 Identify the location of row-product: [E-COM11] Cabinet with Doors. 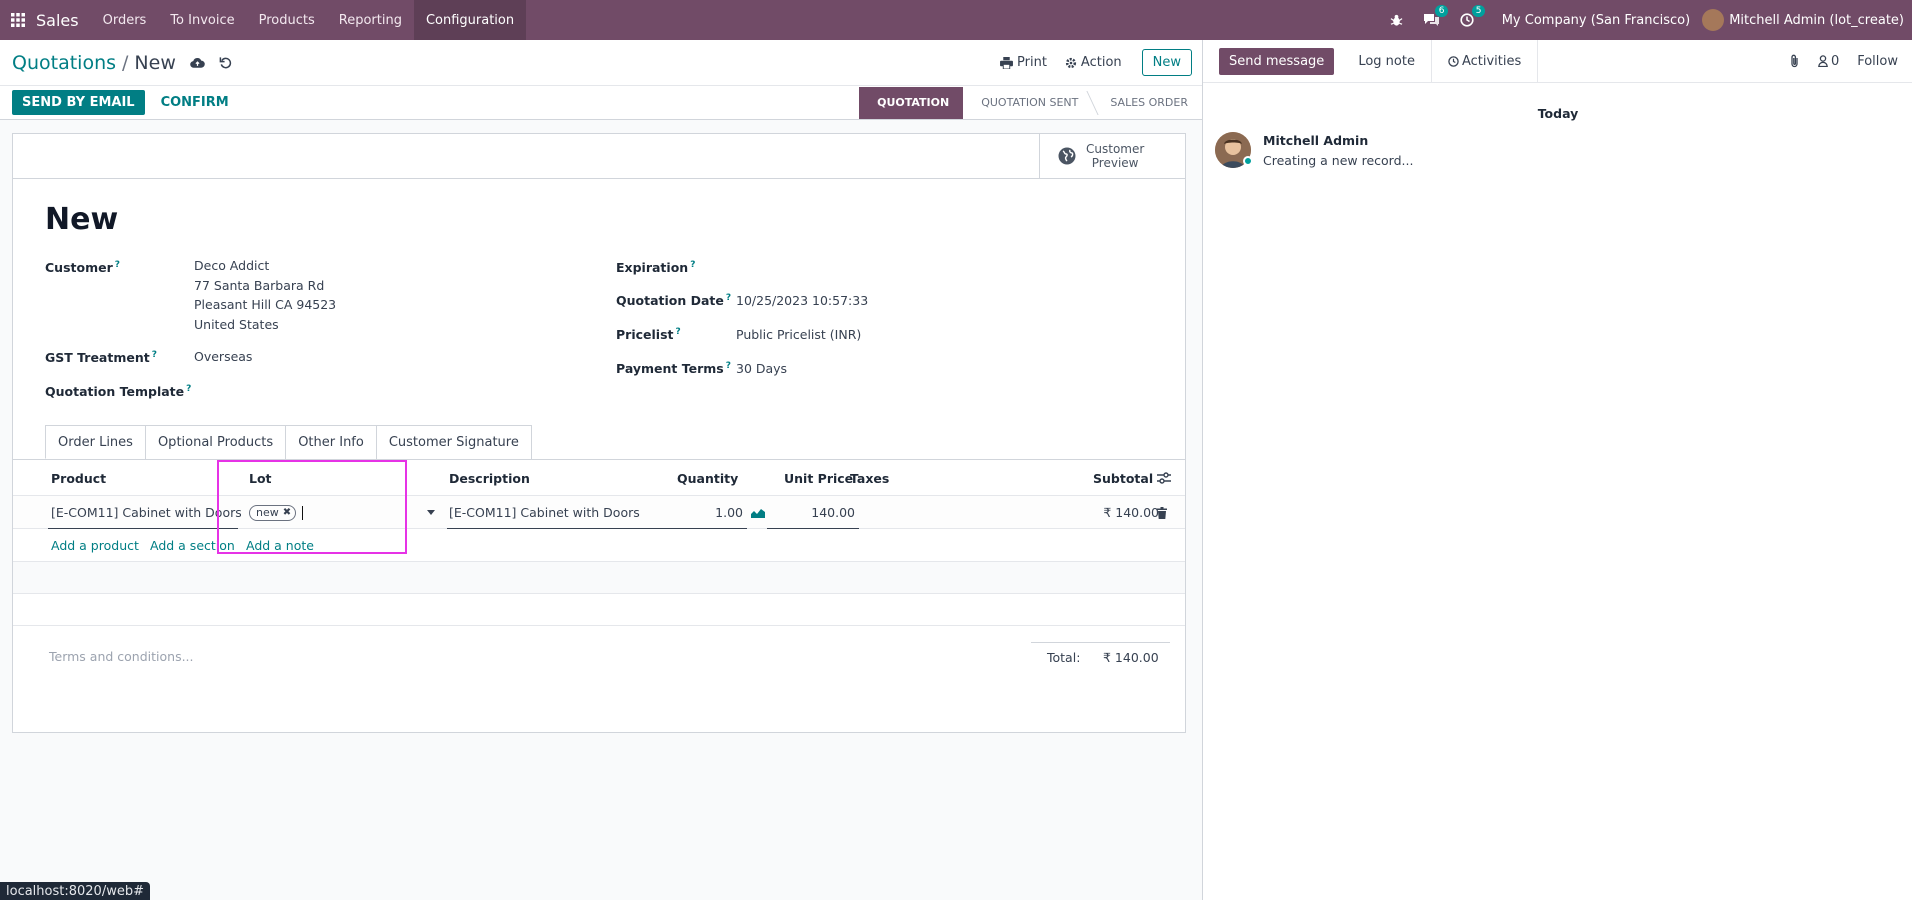
(146, 512).